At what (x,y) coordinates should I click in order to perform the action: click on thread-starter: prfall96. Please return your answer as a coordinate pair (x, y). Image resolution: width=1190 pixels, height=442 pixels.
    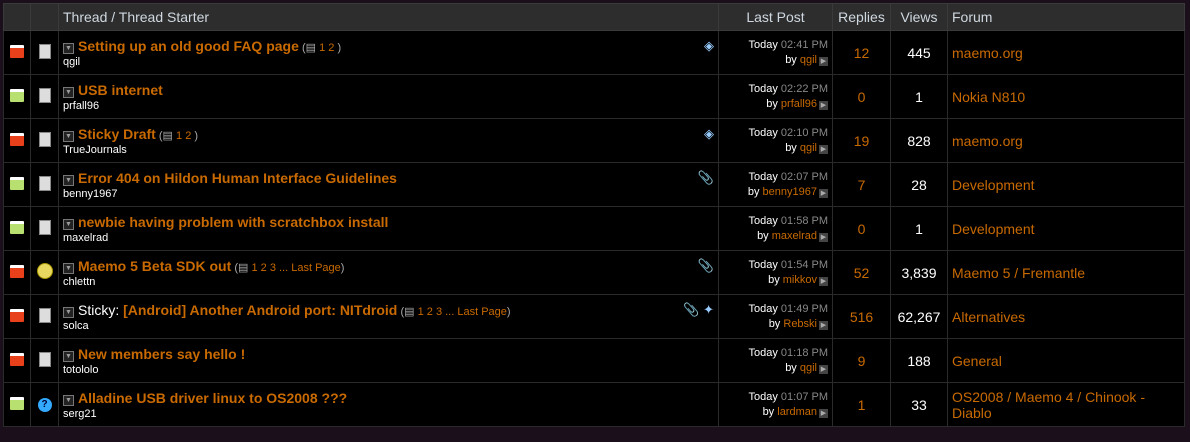
    Looking at the image, I should click on (388, 106).